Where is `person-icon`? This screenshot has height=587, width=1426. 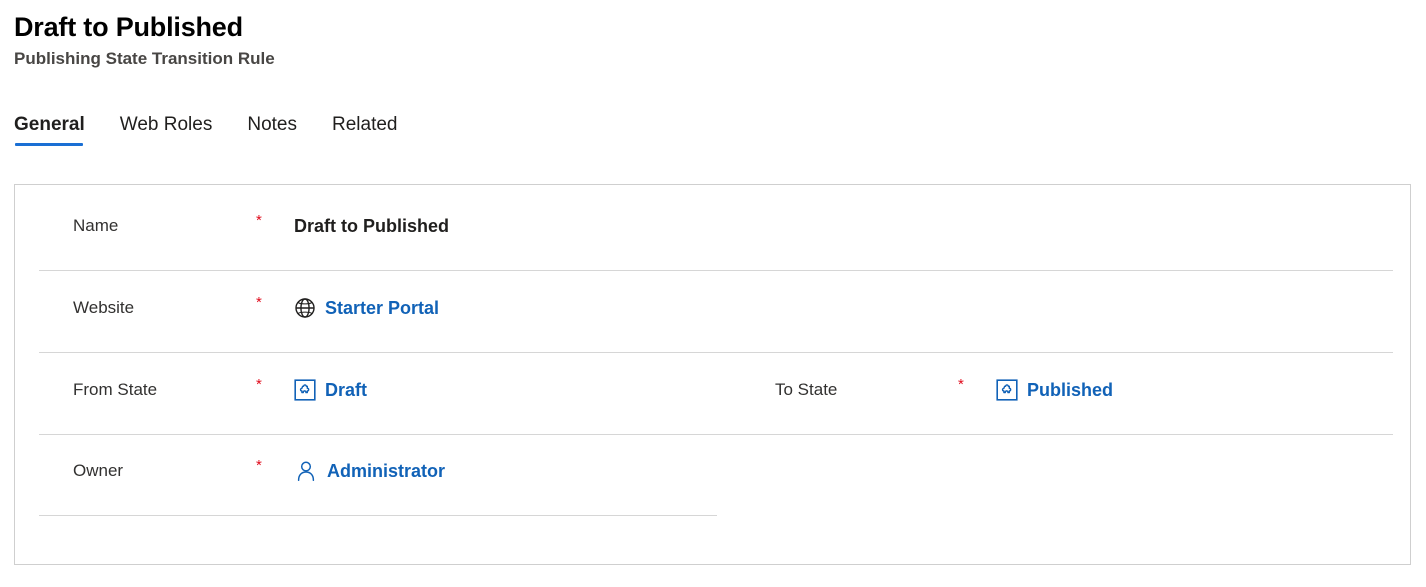
person-icon is located at coordinates (306, 471).